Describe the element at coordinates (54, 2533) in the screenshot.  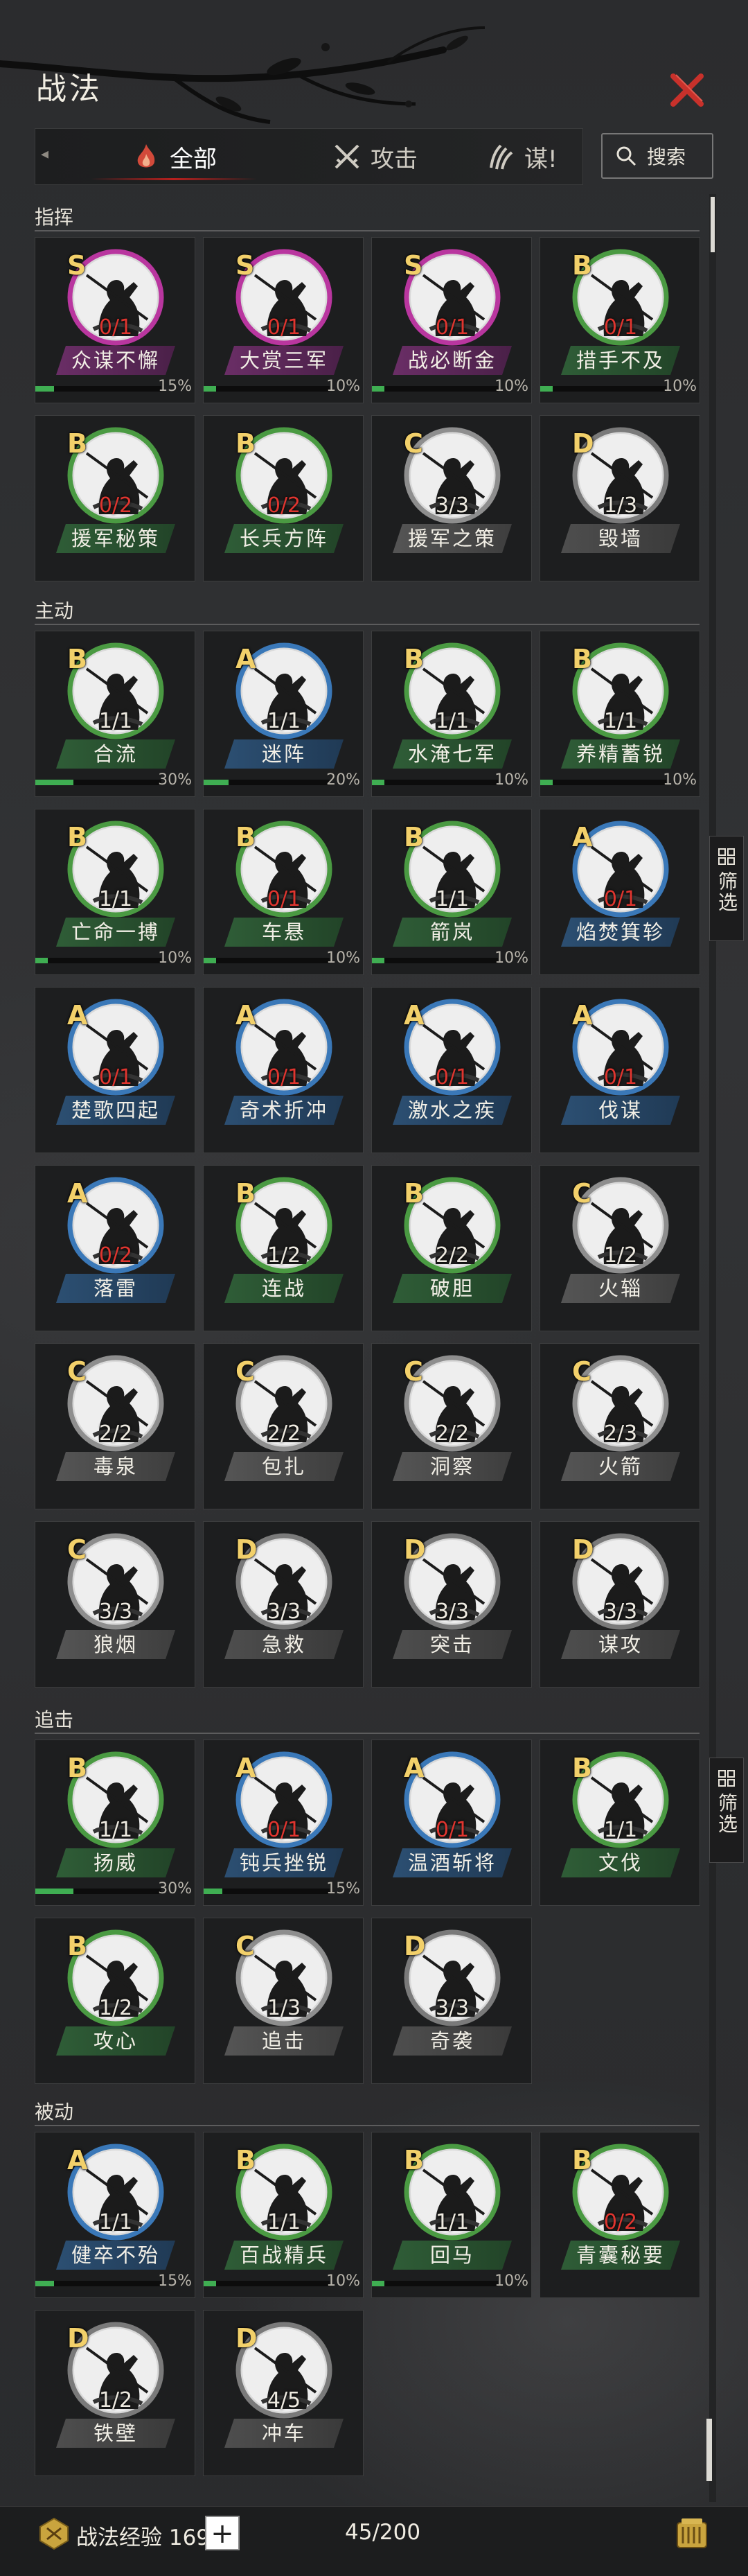
I see `tactic-exp-icon` at that location.